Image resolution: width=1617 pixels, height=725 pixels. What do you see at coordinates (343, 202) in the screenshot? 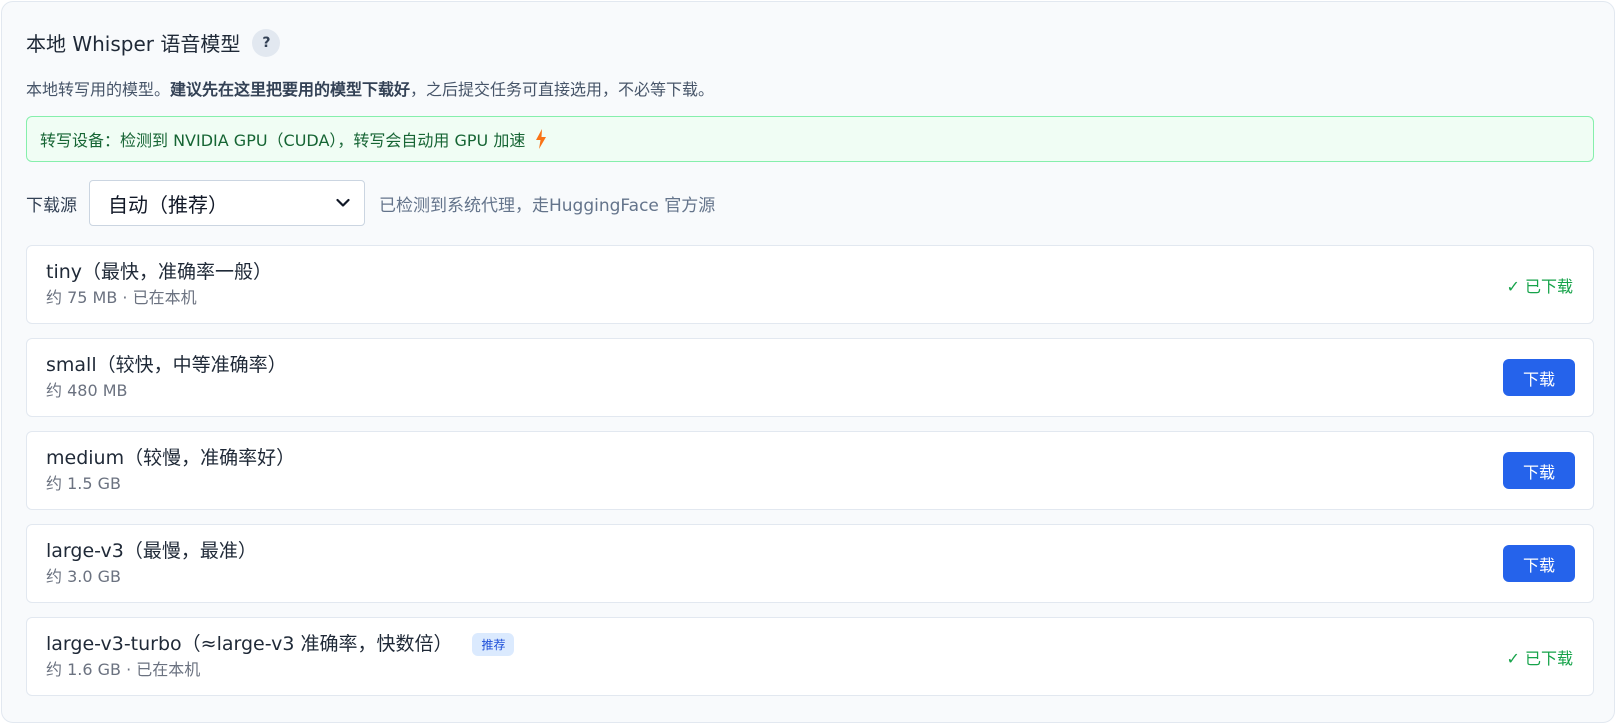
I see `chevron-down-icon` at bounding box center [343, 202].